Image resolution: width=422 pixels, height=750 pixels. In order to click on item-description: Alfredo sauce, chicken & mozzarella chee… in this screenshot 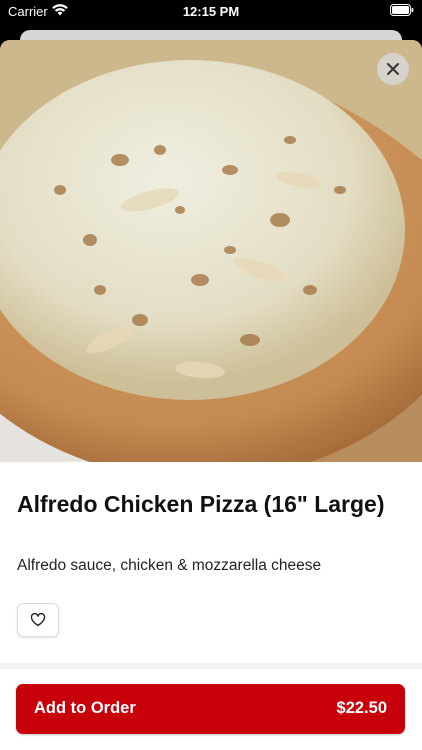, I will do `click(169, 565)`.